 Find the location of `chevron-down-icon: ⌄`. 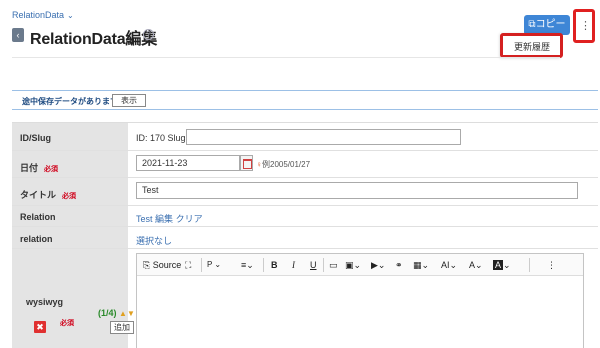

chevron-down-icon: ⌄ is located at coordinates (70, 15).